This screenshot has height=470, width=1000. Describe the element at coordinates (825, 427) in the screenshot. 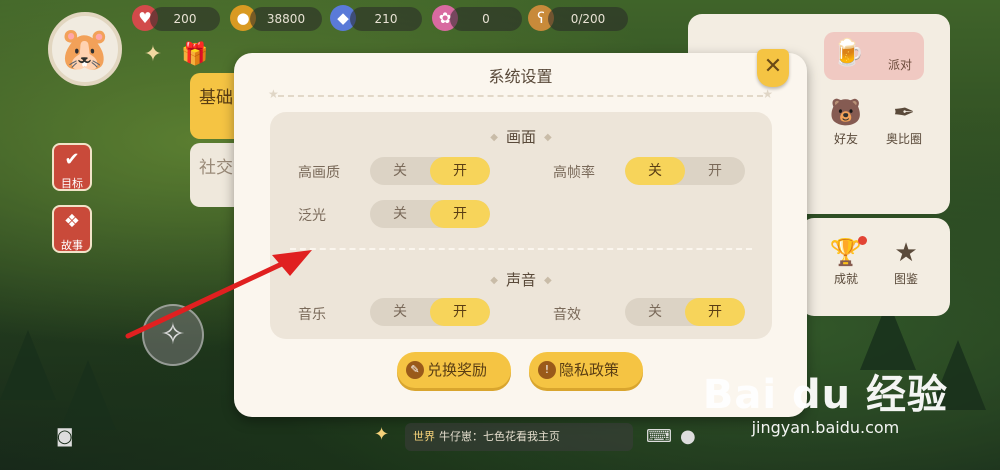

I see `watermark-url: jingyan.baidu.com` at that location.